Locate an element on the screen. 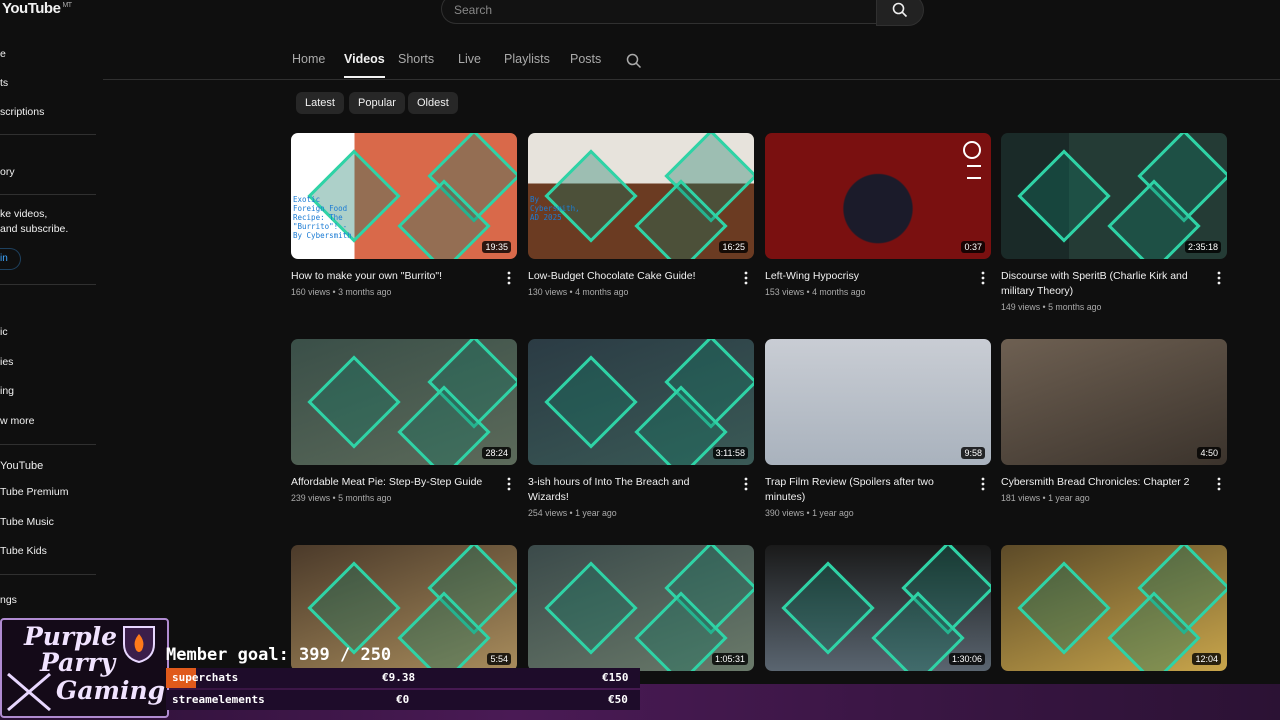 This screenshot has width=1280, height=720. video-thumbnail: By Cybersmith, AD 2025 16:25 is located at coordinates (641, 196).